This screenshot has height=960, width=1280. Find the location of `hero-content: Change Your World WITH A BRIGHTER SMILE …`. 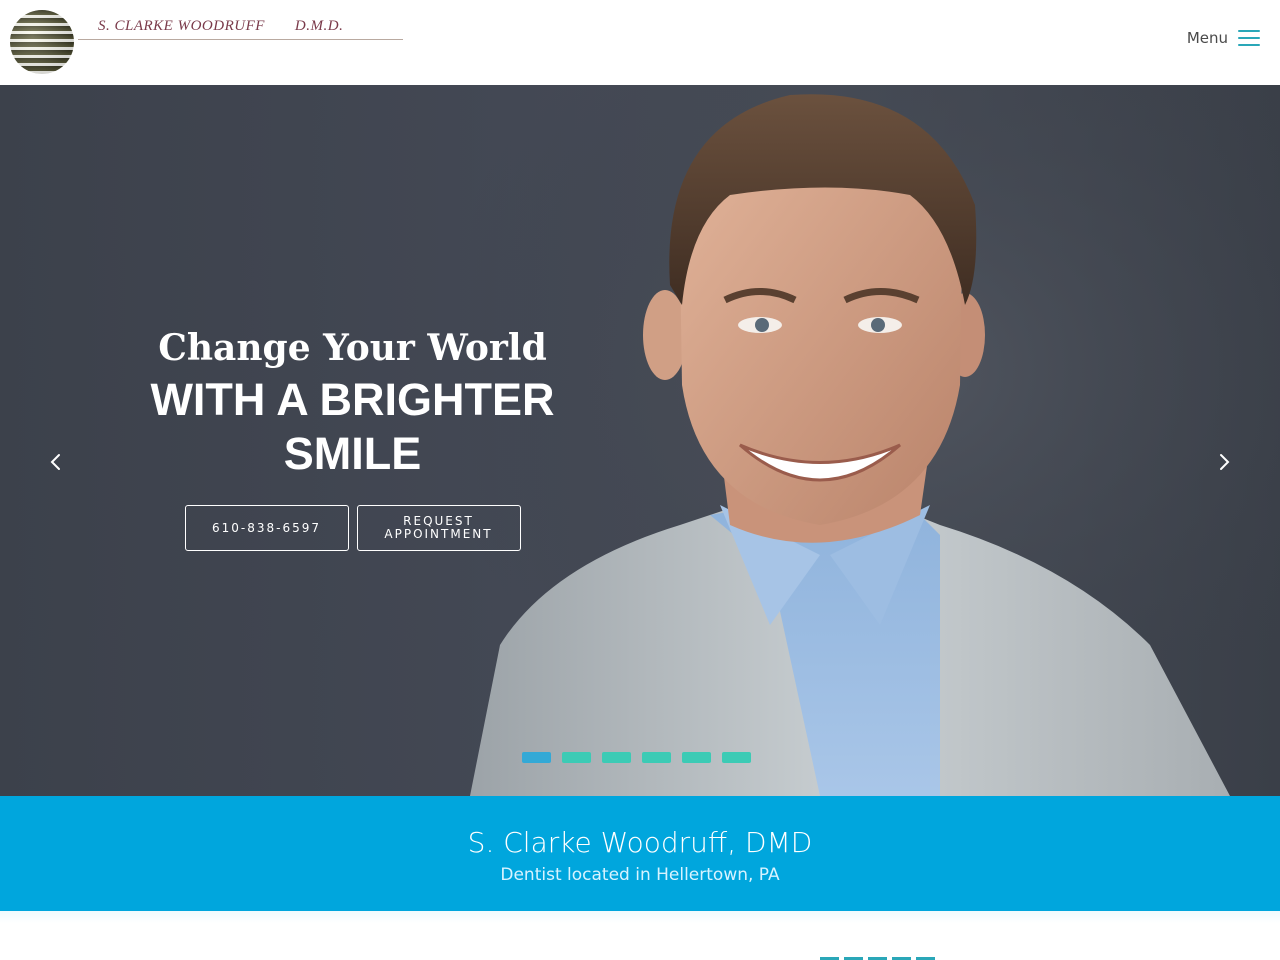

hero-content: Change Your World WITH A BRIGHTER SMILE … is located at coordinates (352, 438).